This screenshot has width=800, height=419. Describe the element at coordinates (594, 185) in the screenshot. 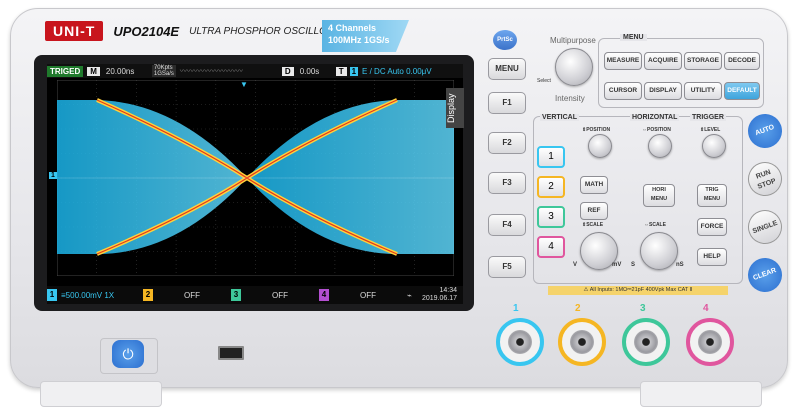

I see `math-button: MATH` at that location.